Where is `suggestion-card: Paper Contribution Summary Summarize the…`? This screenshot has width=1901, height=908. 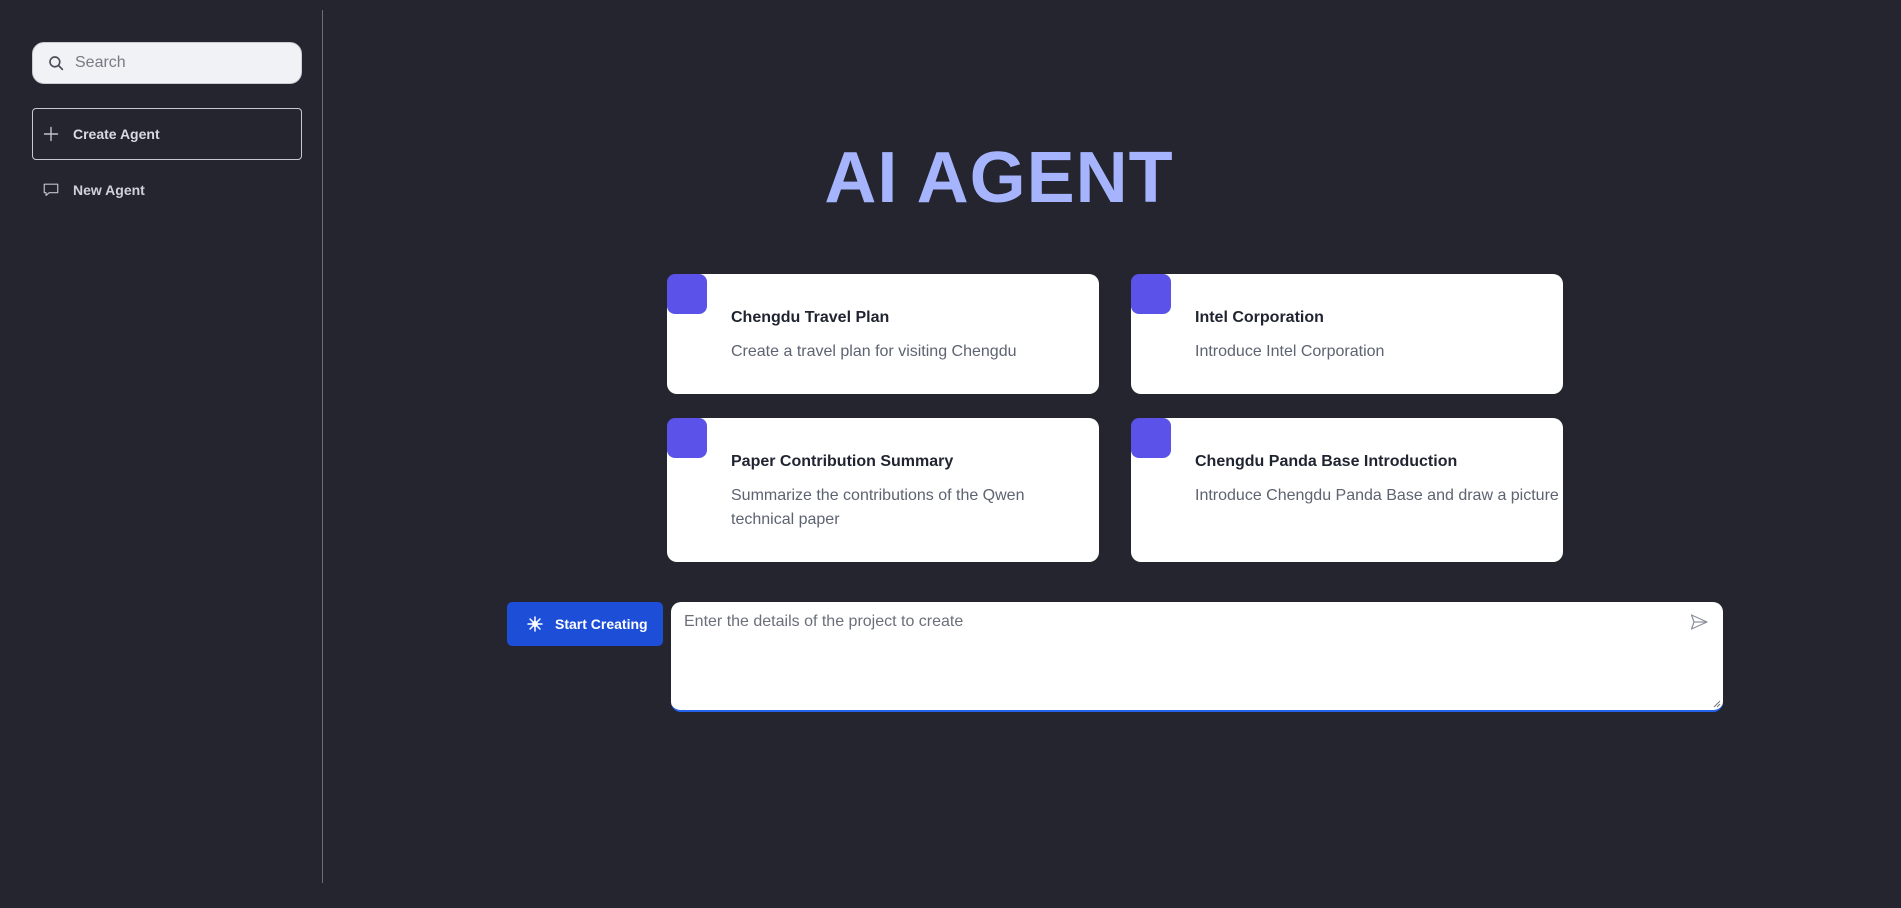
suggestion-card: Paper Contribution Summary Summarize the… is located at coordinates (883, 490).